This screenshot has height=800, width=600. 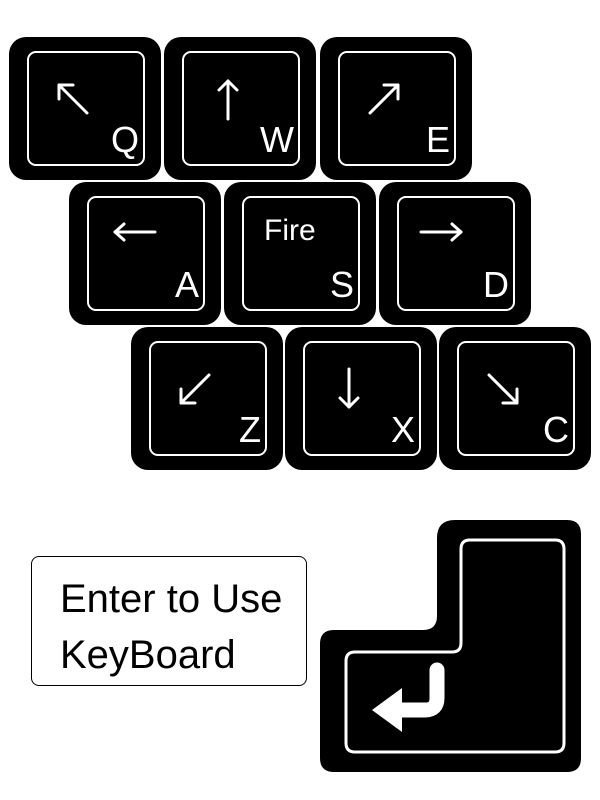 I want to click on arrow-right-icon, so click(x=441, y=232).